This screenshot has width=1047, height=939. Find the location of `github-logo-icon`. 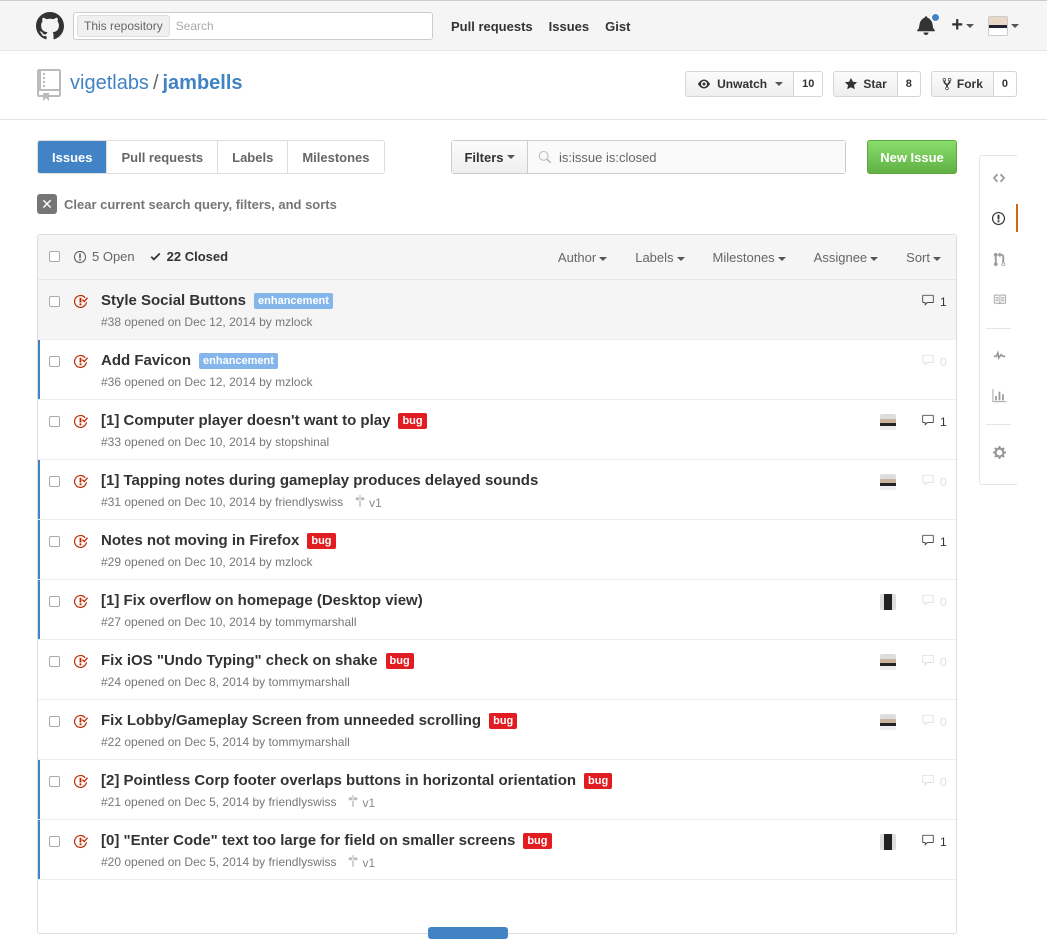

github-logo-icon is located at coordinates (50, 26).